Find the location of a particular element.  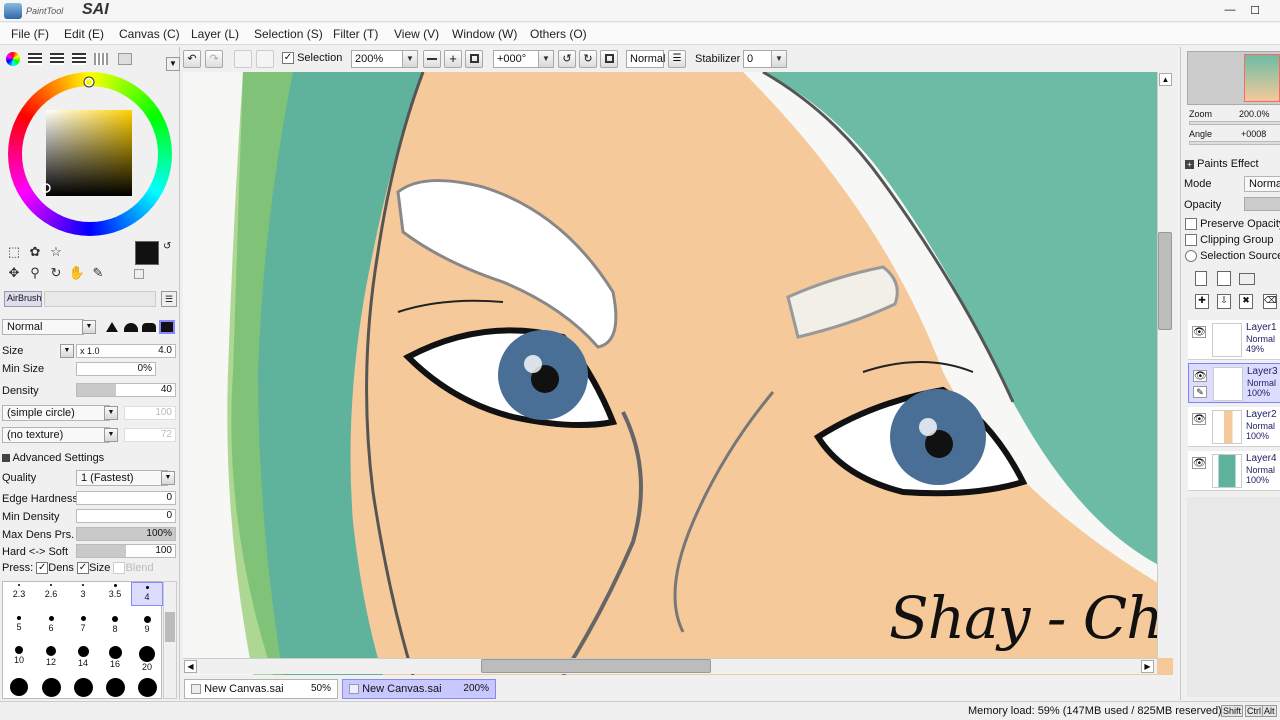

zoom-dropdown: ▼ is located at coordinates (410, 59).